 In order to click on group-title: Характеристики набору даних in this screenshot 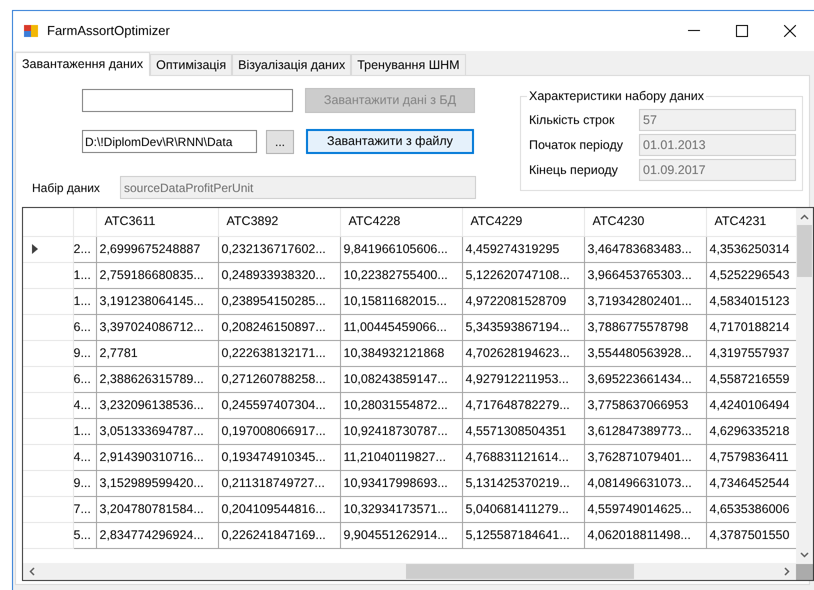, I will do `click(616, 96)`.